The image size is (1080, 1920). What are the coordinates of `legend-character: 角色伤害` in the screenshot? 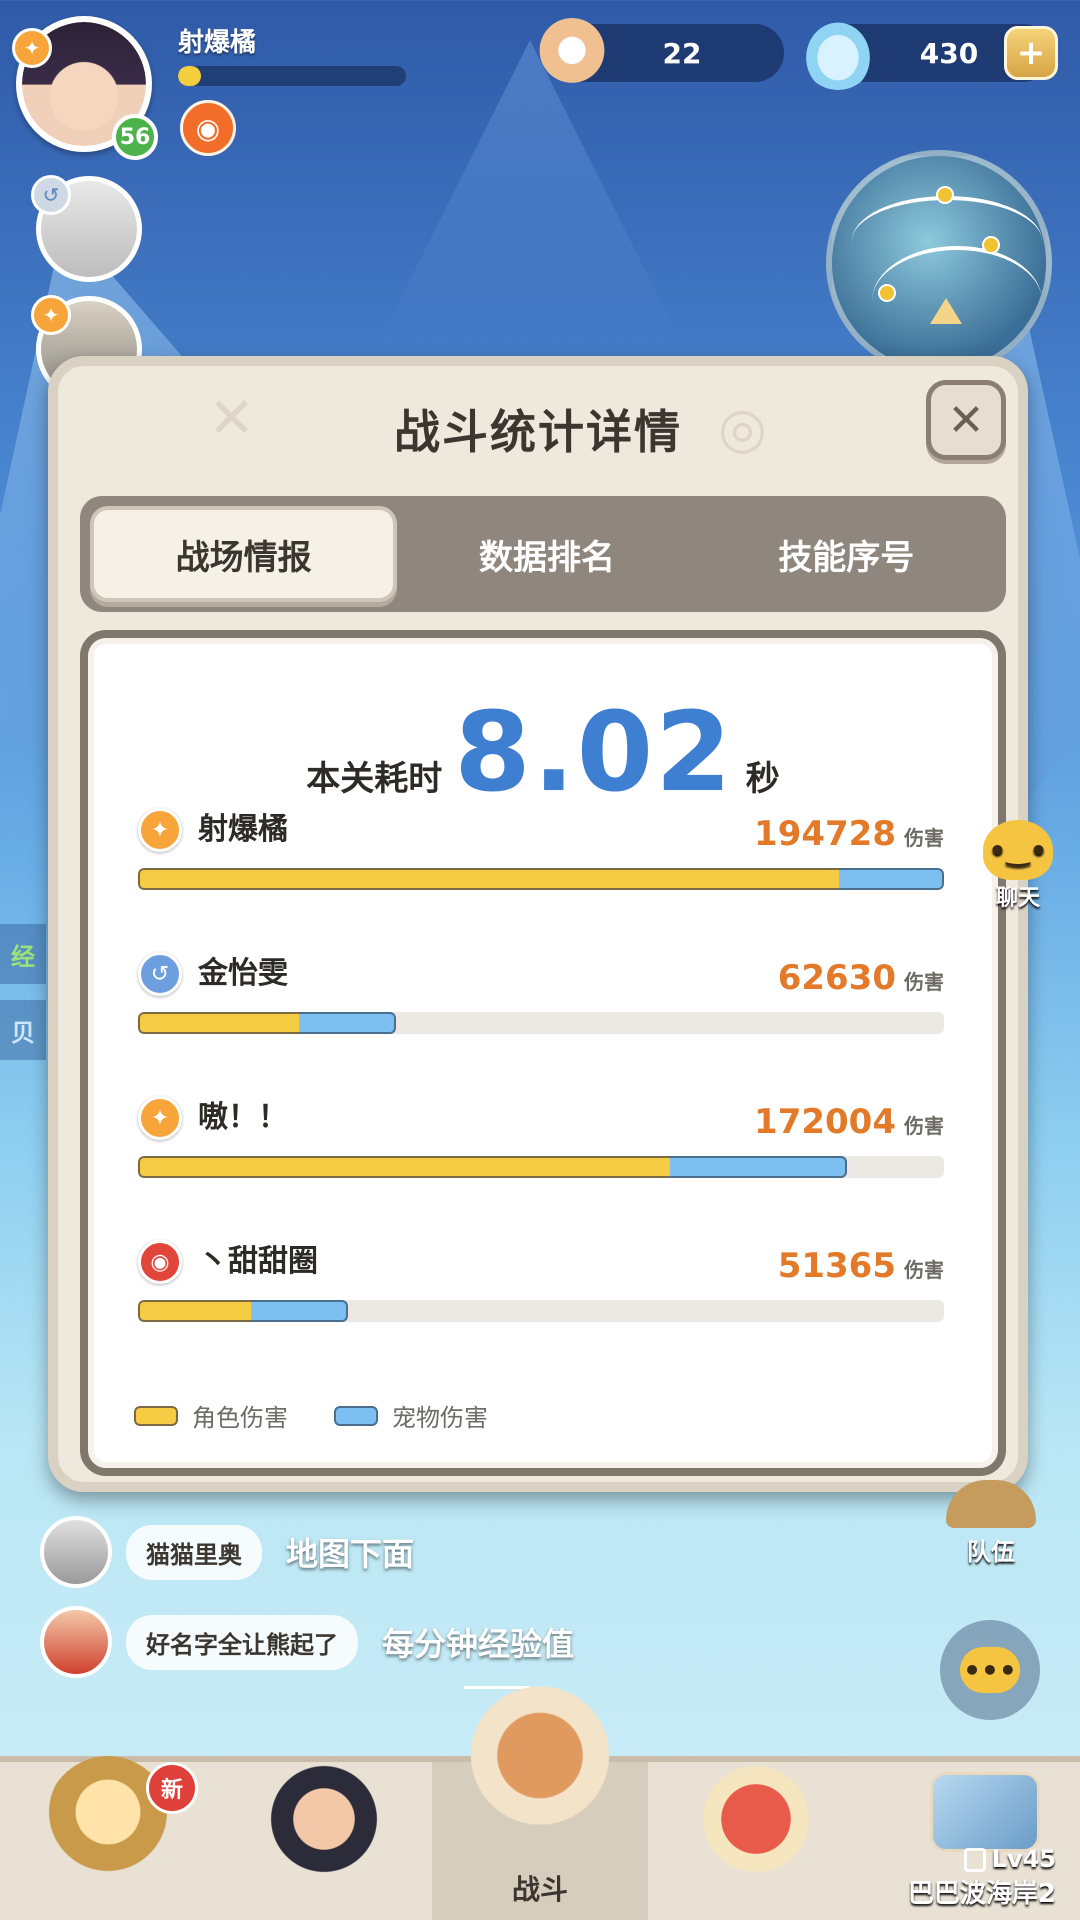 It's located at (211, 1415).